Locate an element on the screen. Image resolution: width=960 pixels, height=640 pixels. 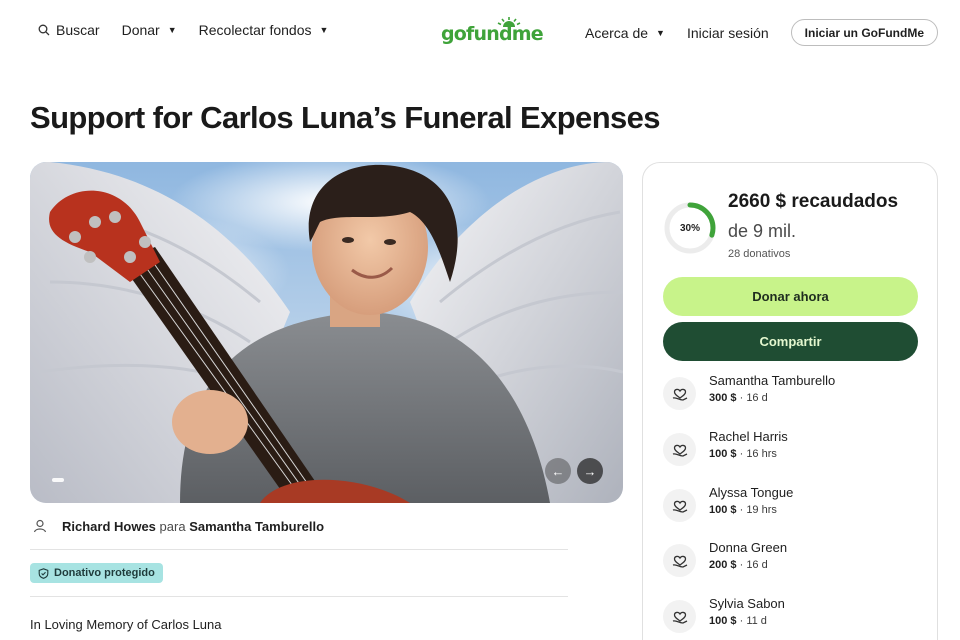
search-link: Buscar is located at coordinates (69, 30).